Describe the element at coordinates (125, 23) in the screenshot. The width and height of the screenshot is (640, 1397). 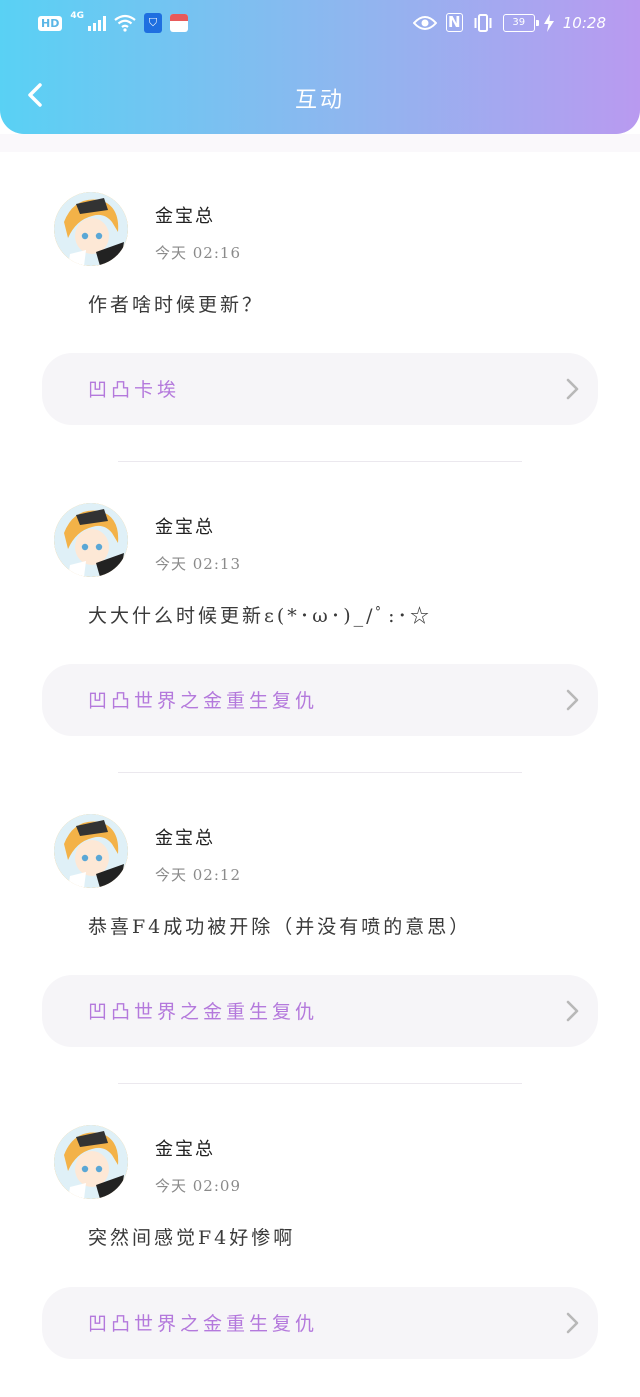
I see `wifi-icon` at that location.